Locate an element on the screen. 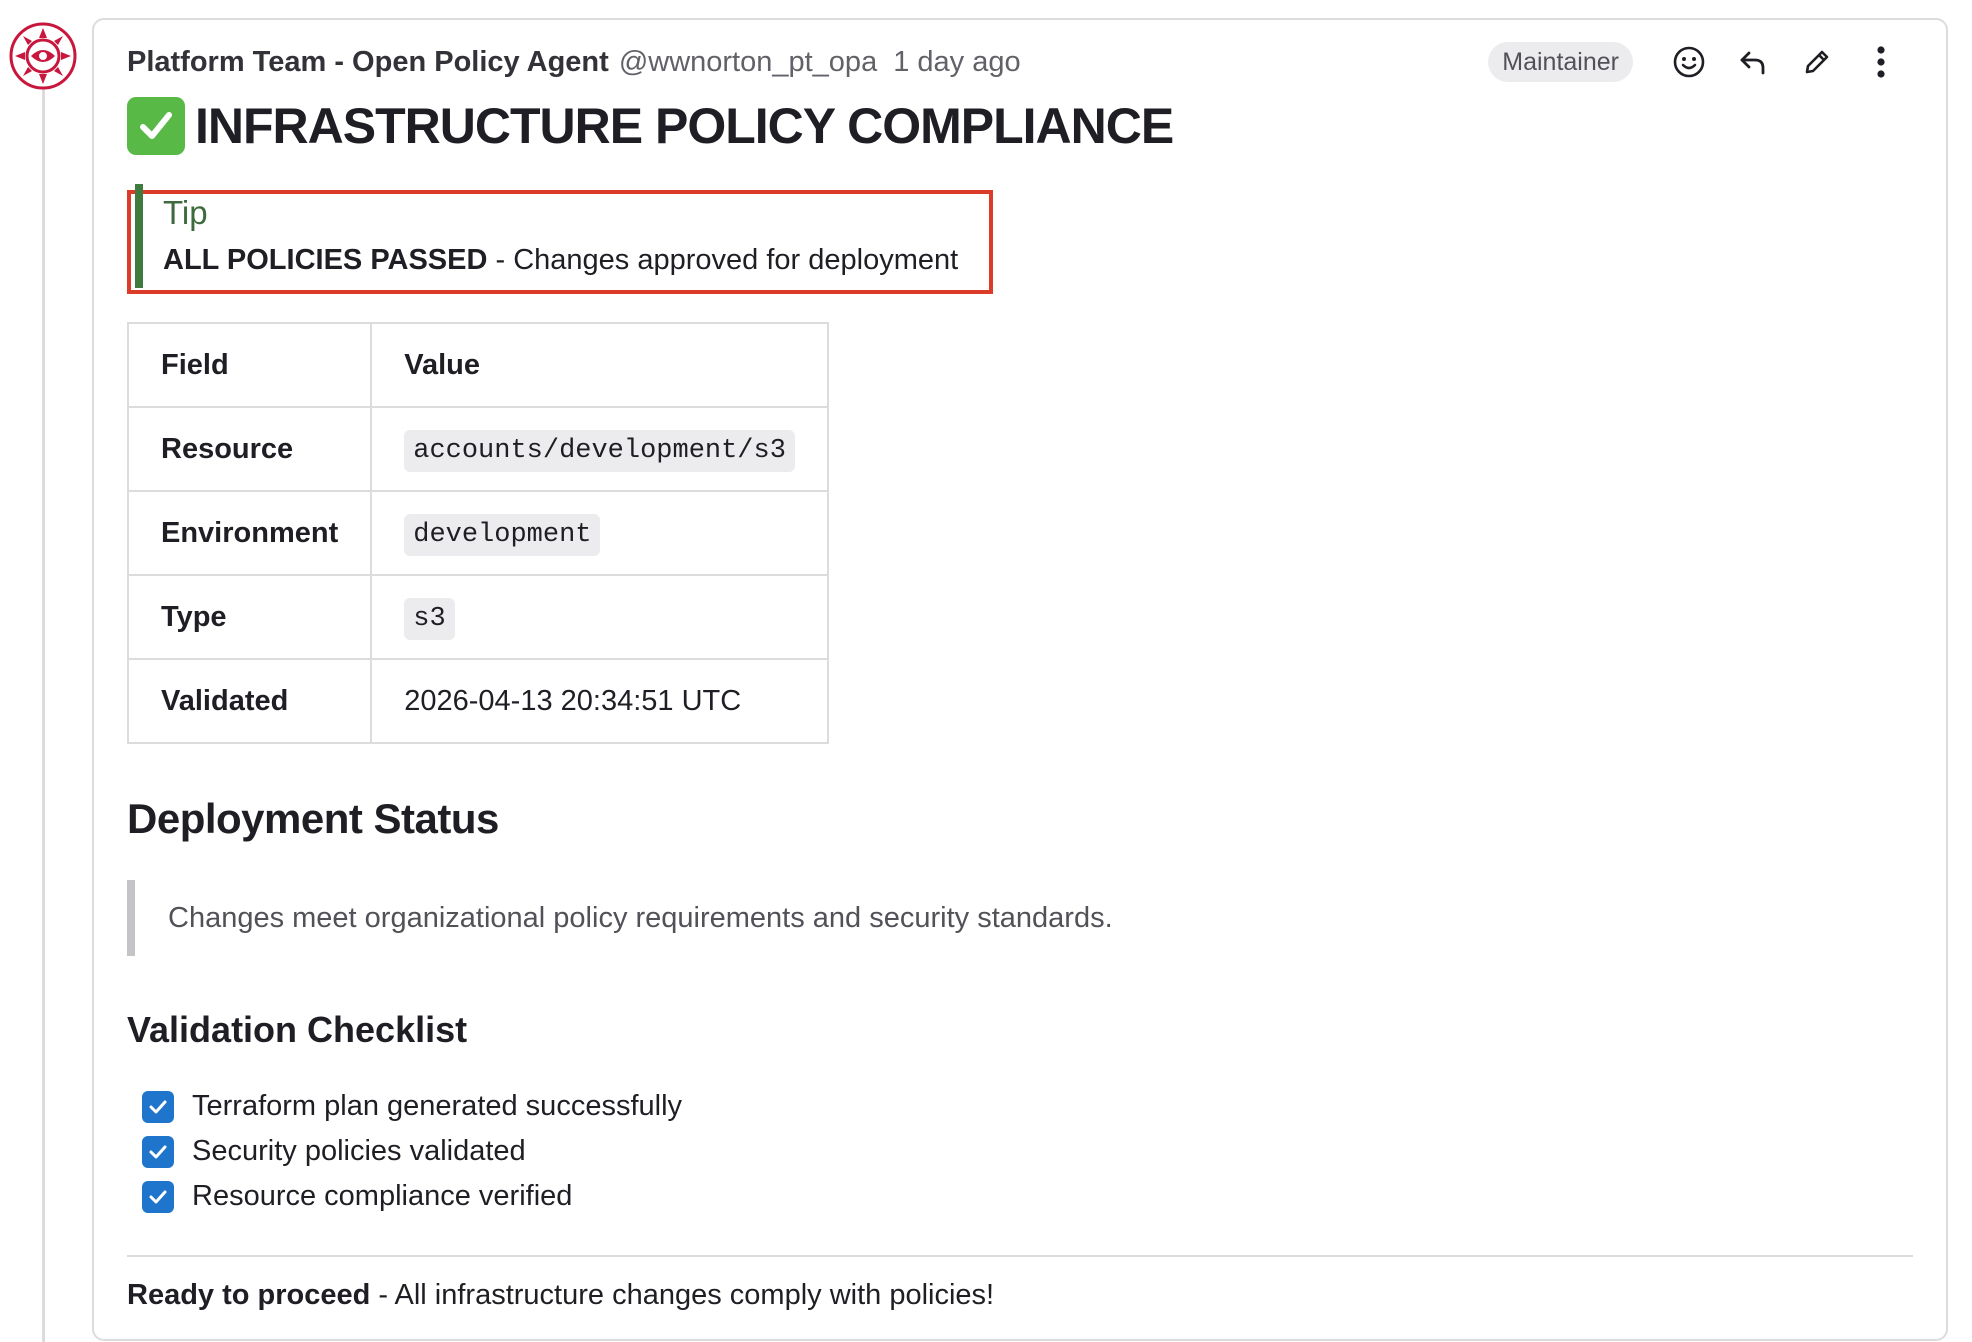 The height and width of the screenshot is (1342, 1972). inline-code: development is located at coordinates (502, 535).